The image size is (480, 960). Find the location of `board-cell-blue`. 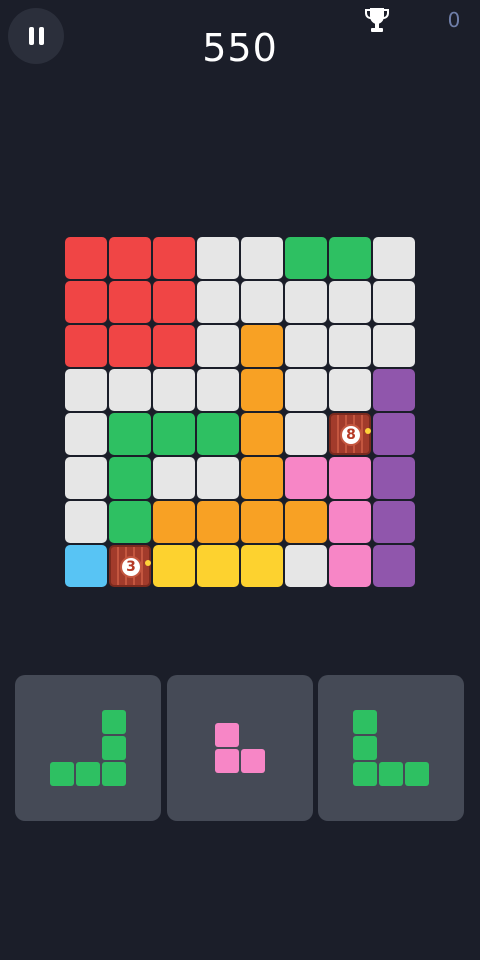

board-cell-blue is located at coordinates (86, 566).